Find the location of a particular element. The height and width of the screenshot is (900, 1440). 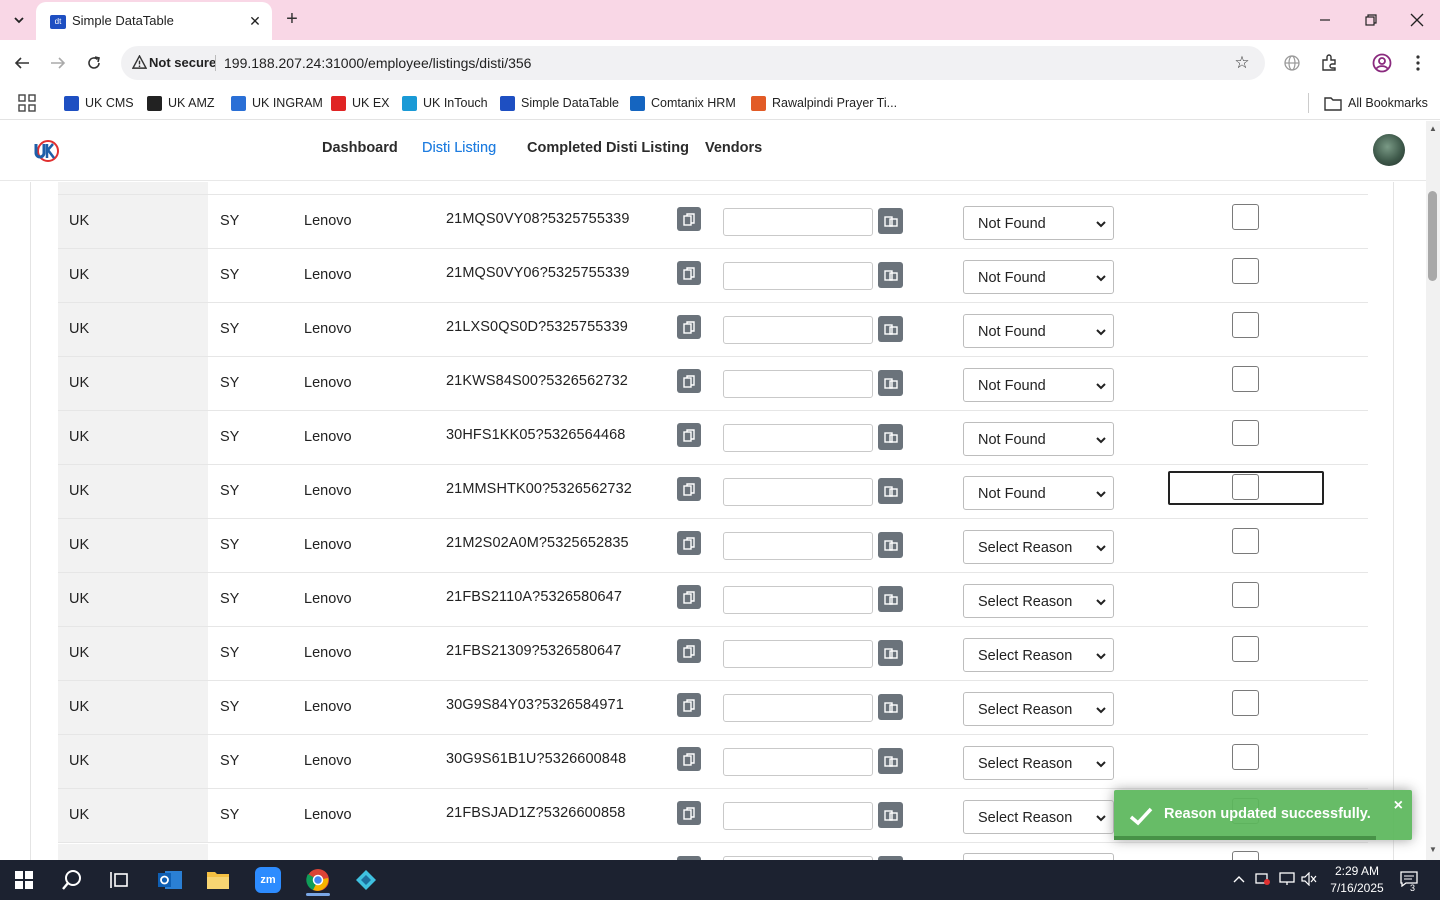

reload-button is located at coordinates (94, 63).